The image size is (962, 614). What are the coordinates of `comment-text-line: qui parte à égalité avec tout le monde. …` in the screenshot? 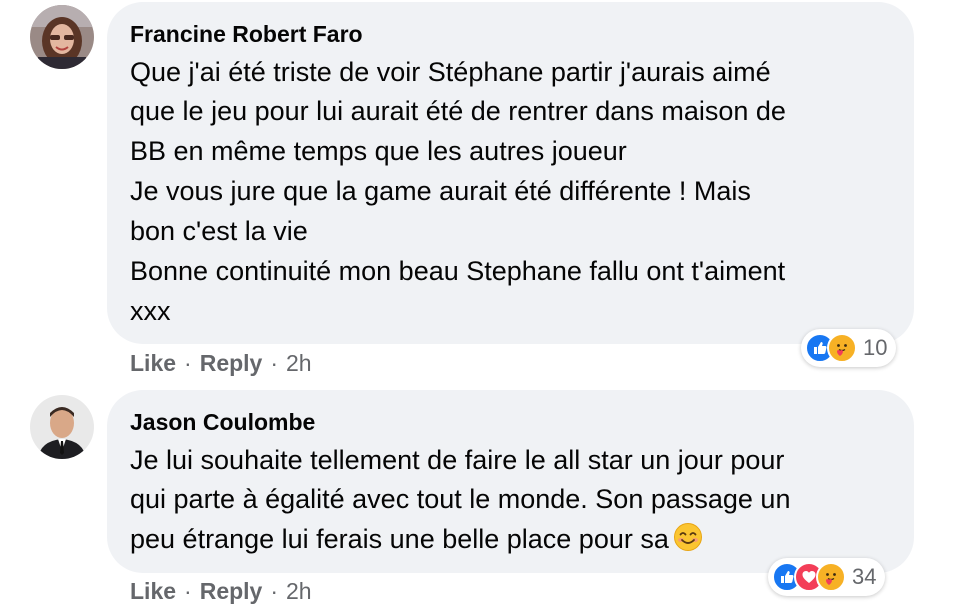 It's located at (460, 499).